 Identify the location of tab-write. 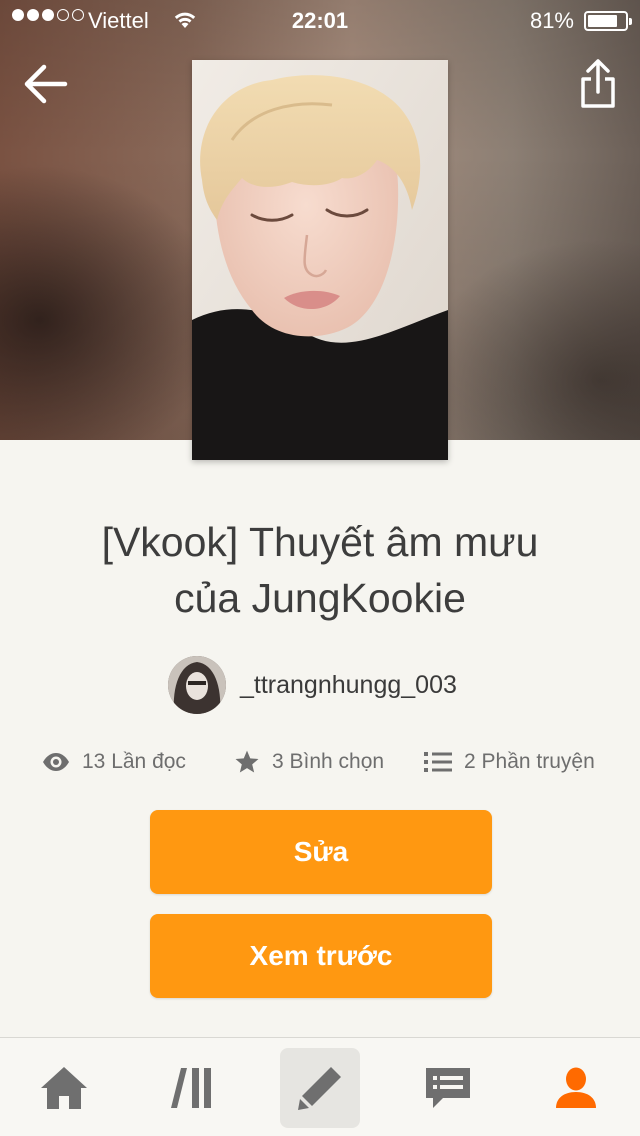
(320, 1088).